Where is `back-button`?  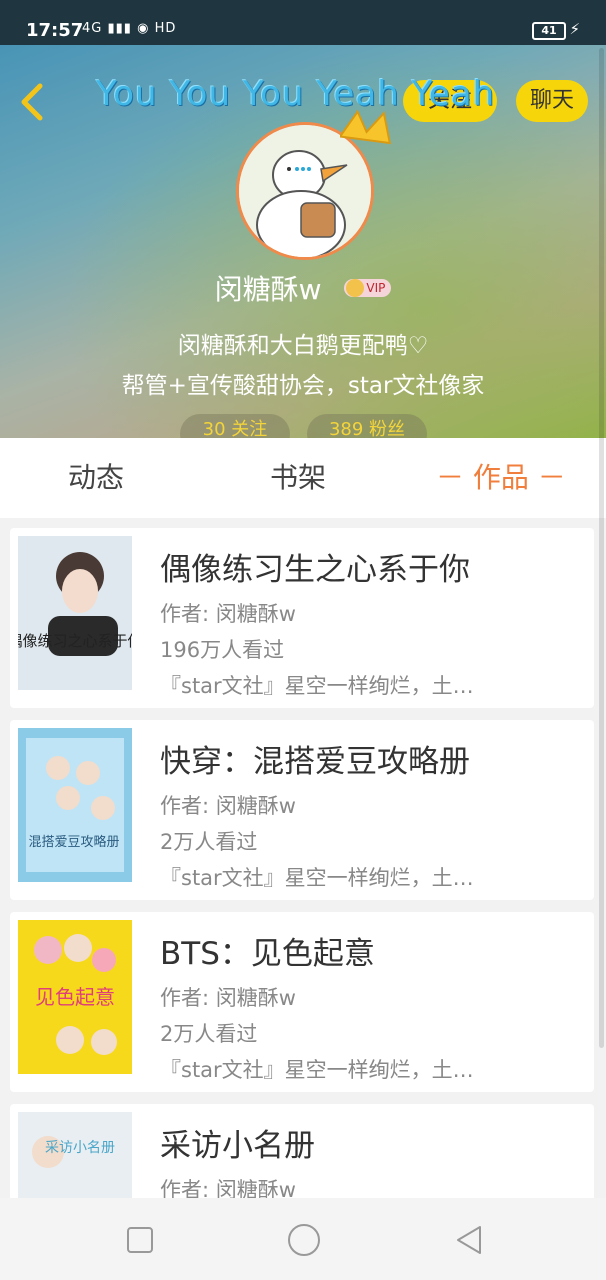 back-button is located at coordinates (33, 102).